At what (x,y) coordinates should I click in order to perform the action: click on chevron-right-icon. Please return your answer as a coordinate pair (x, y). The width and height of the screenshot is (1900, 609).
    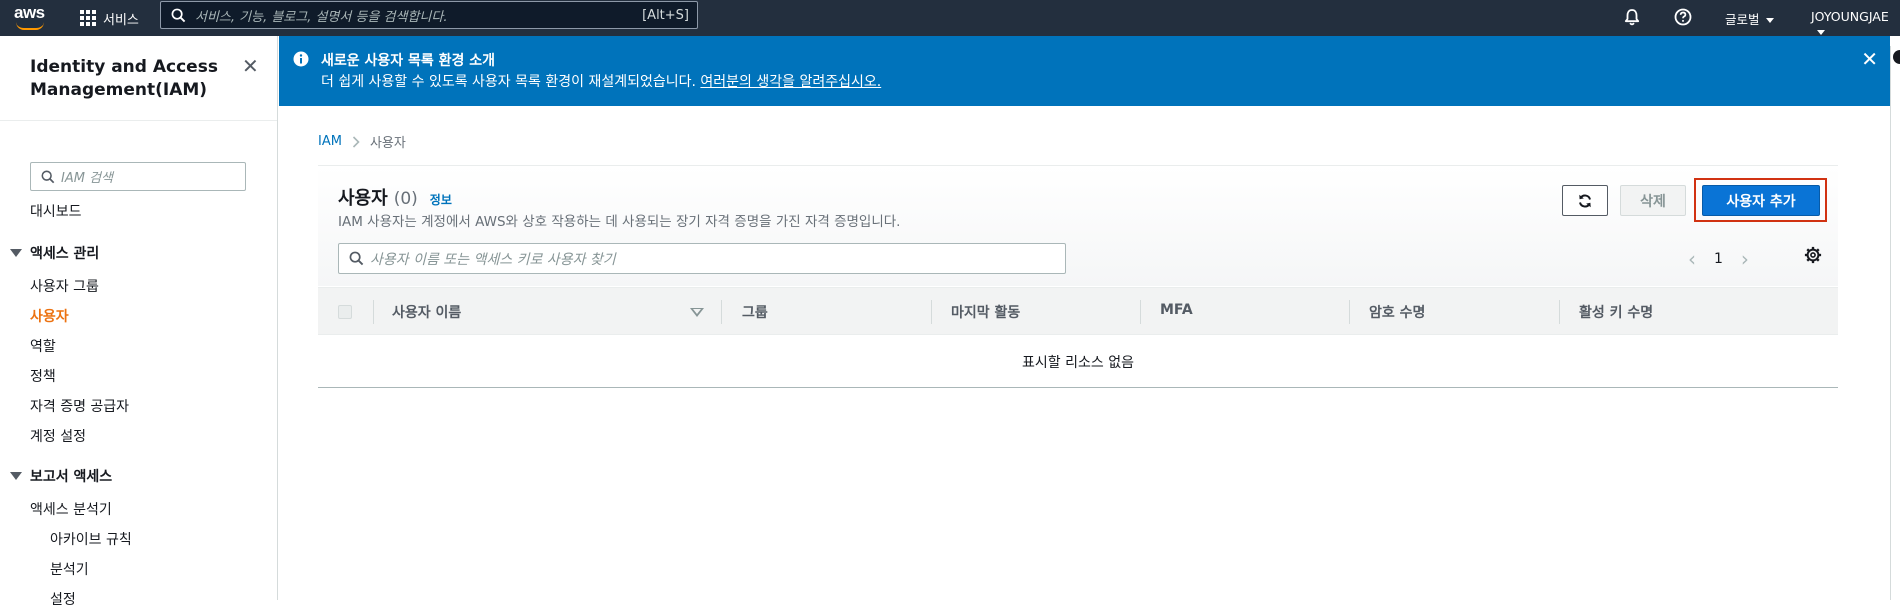
    Looking at the image, I should click on (356, 141).